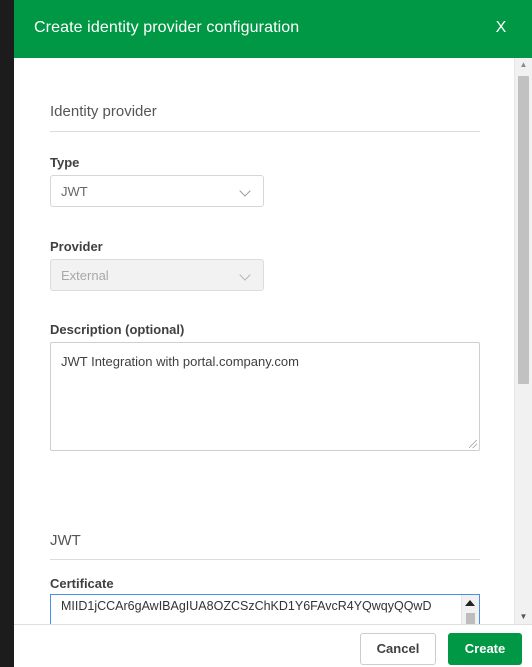 Image resolution: width=532 pixels, height=667 pixels. I want to click on section-title-identity-provider: Identity provider, so click(103, 111).